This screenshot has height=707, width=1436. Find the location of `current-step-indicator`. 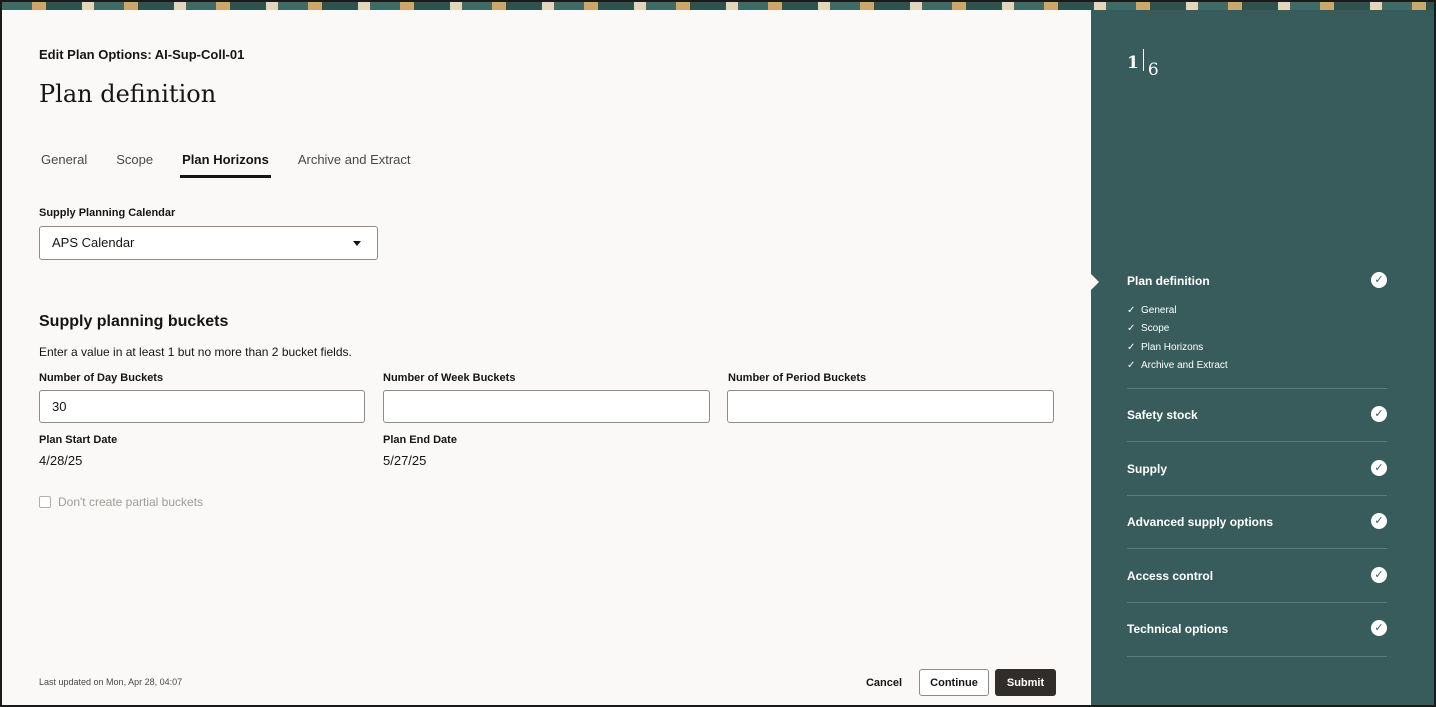

current-step-indicator is located at coordinates (1095, 282).